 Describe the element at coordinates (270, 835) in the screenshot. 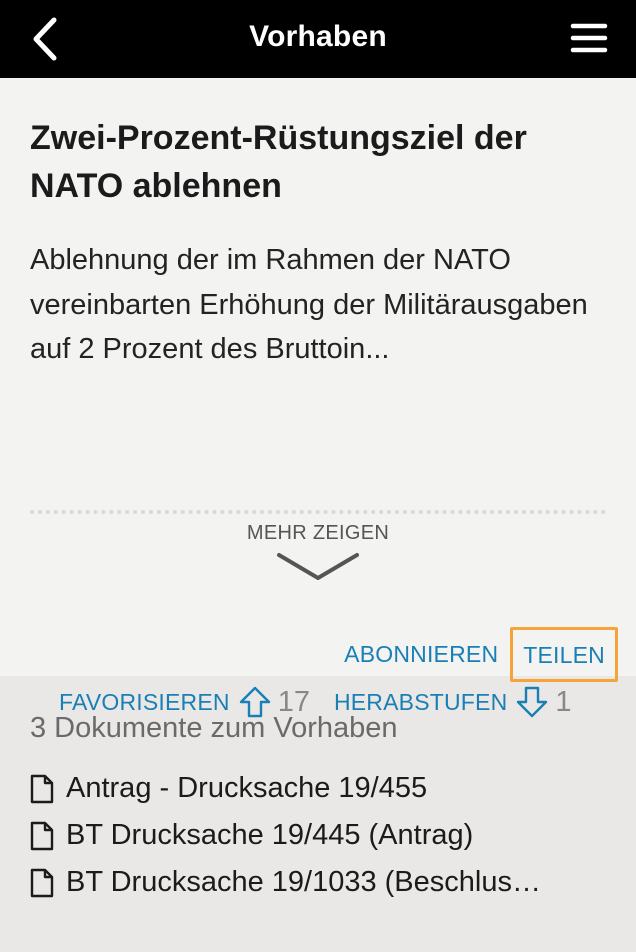

I see `document-label: BT Drucksache 19/445 (Antrag)` at that location.